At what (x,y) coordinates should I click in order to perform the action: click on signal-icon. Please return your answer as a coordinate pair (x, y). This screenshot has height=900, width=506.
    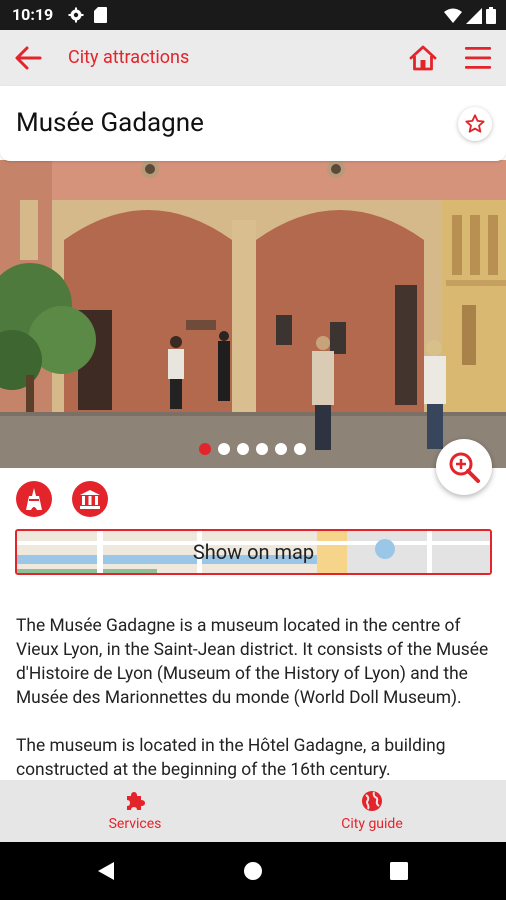
    Looking at the image, I should click on (474, 15).